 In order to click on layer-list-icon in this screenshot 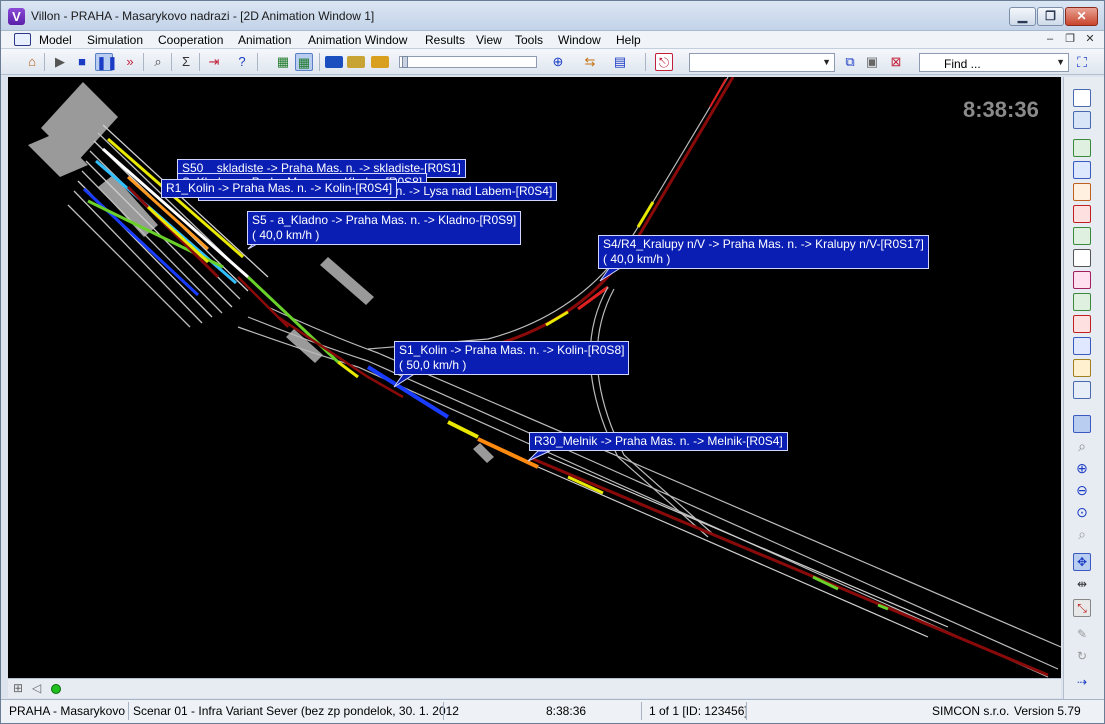, I will do `click(1082, 390)`.